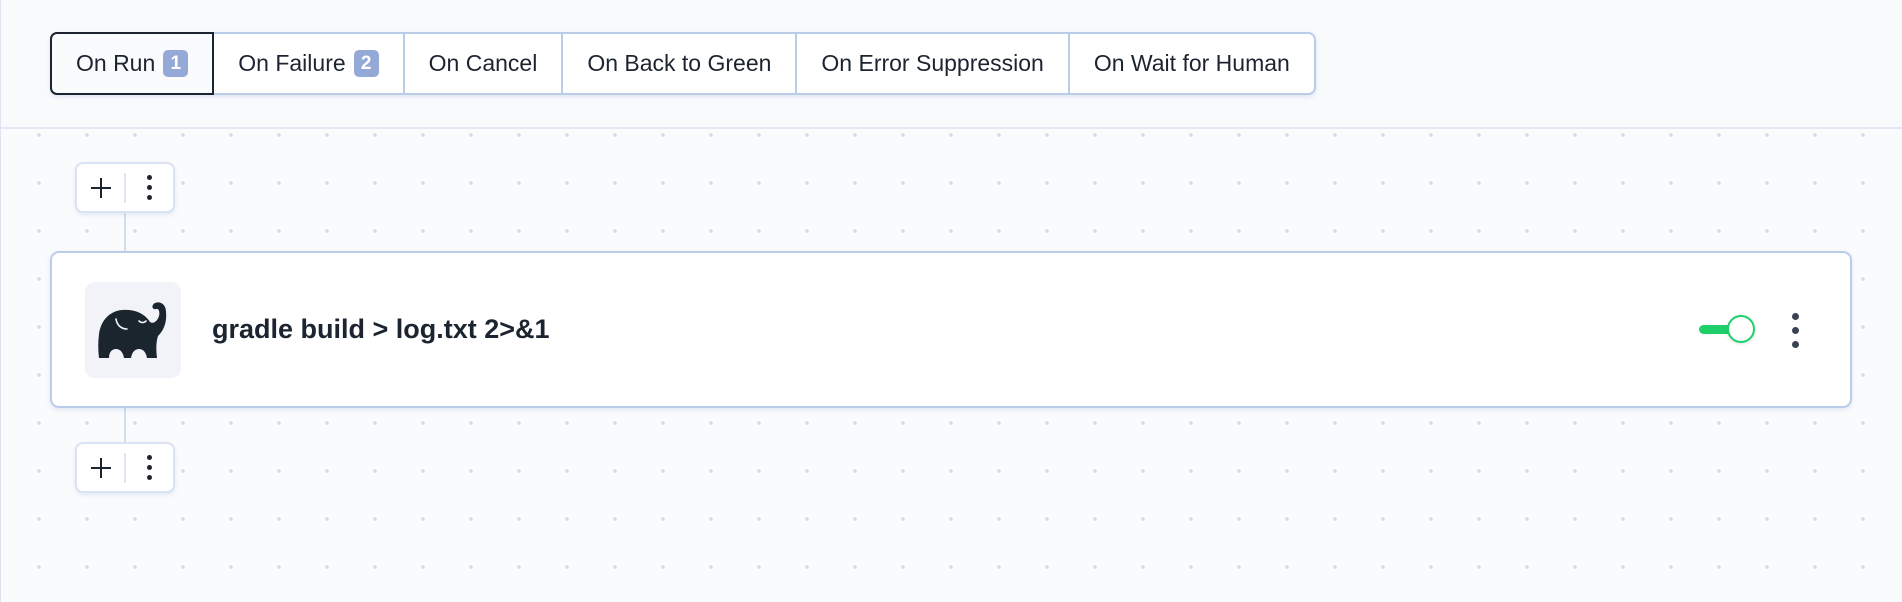  What do you see at coordinates (176, 63) in the screenshot?
I see `count-badge: 1` at bounding box center [176, 63].